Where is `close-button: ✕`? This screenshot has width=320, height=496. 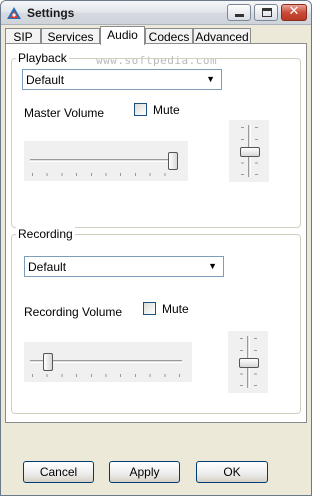
close-button: ✕ is located at coordinates (294, 12).